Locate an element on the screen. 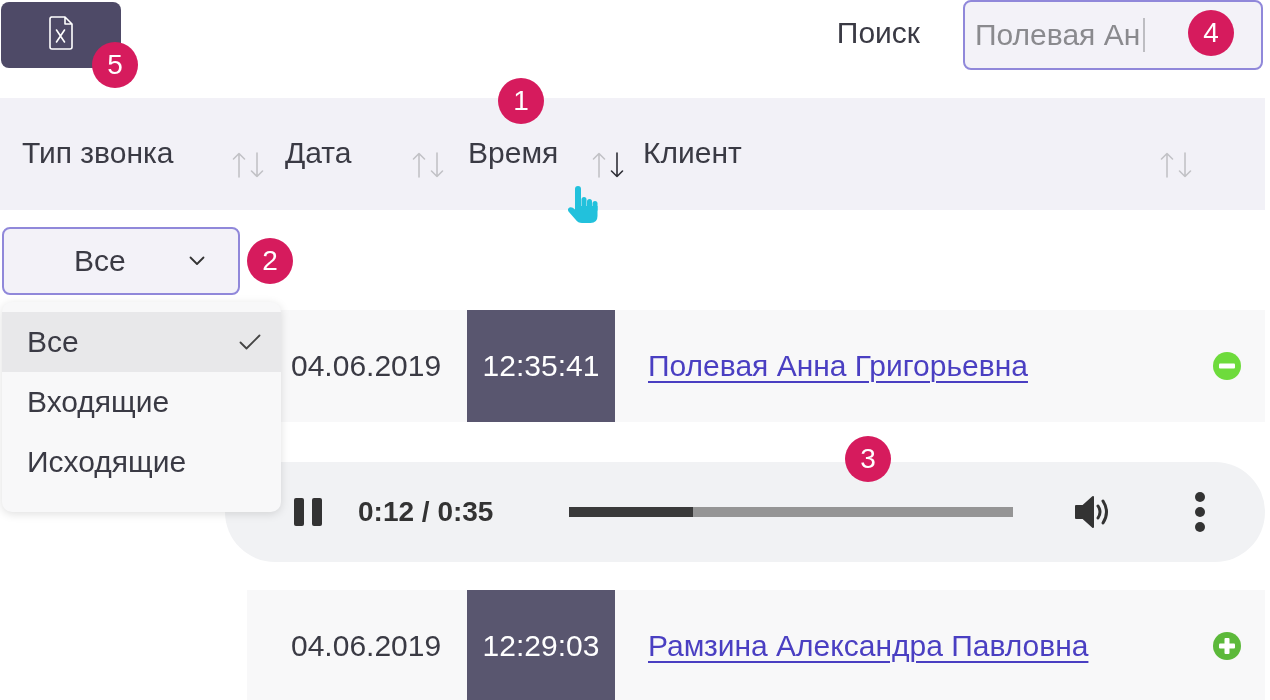  column-header: Дата is located at coordinates (318, 153).